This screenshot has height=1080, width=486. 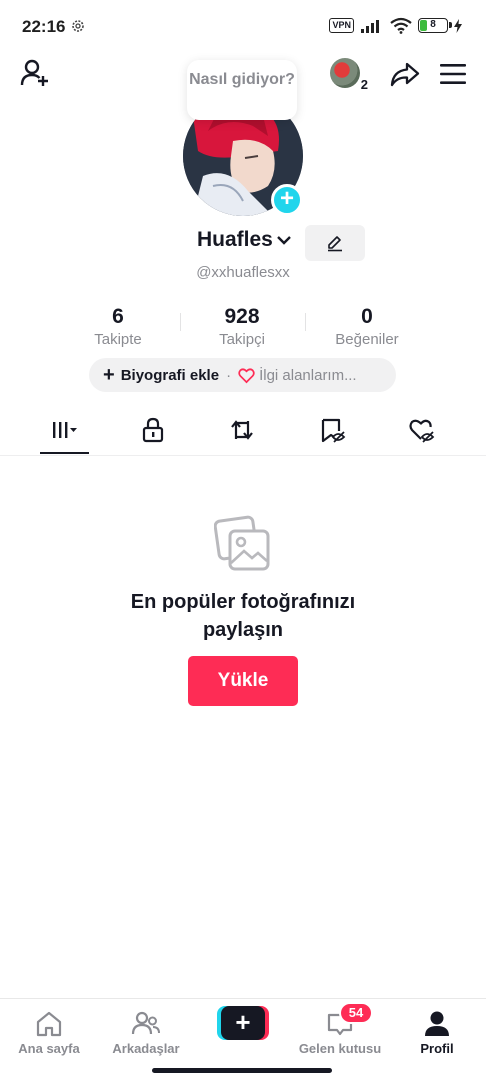 What do you see at coordinates (49, 1024) in the screenshot?
I see `home-icon` at bounding box center [49, 1024].